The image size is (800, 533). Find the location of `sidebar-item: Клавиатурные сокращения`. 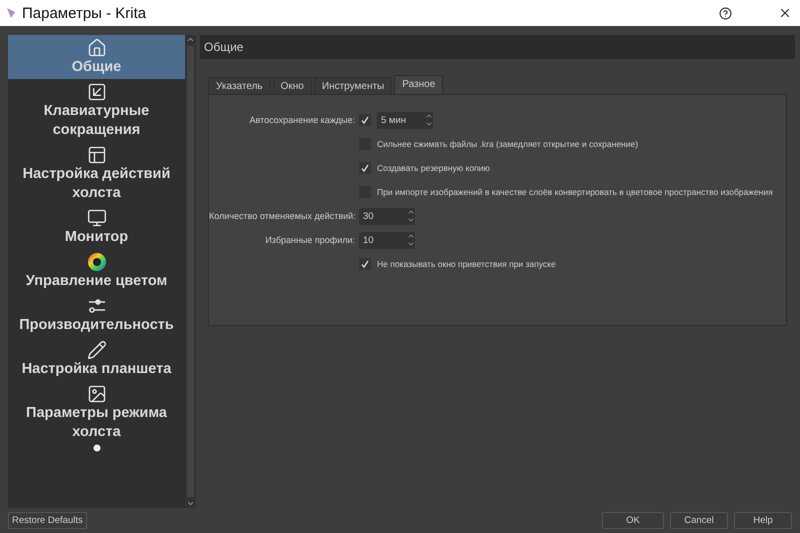

sidebar-item: Клавиатурные сокращения is located at coordinates (96, 110).